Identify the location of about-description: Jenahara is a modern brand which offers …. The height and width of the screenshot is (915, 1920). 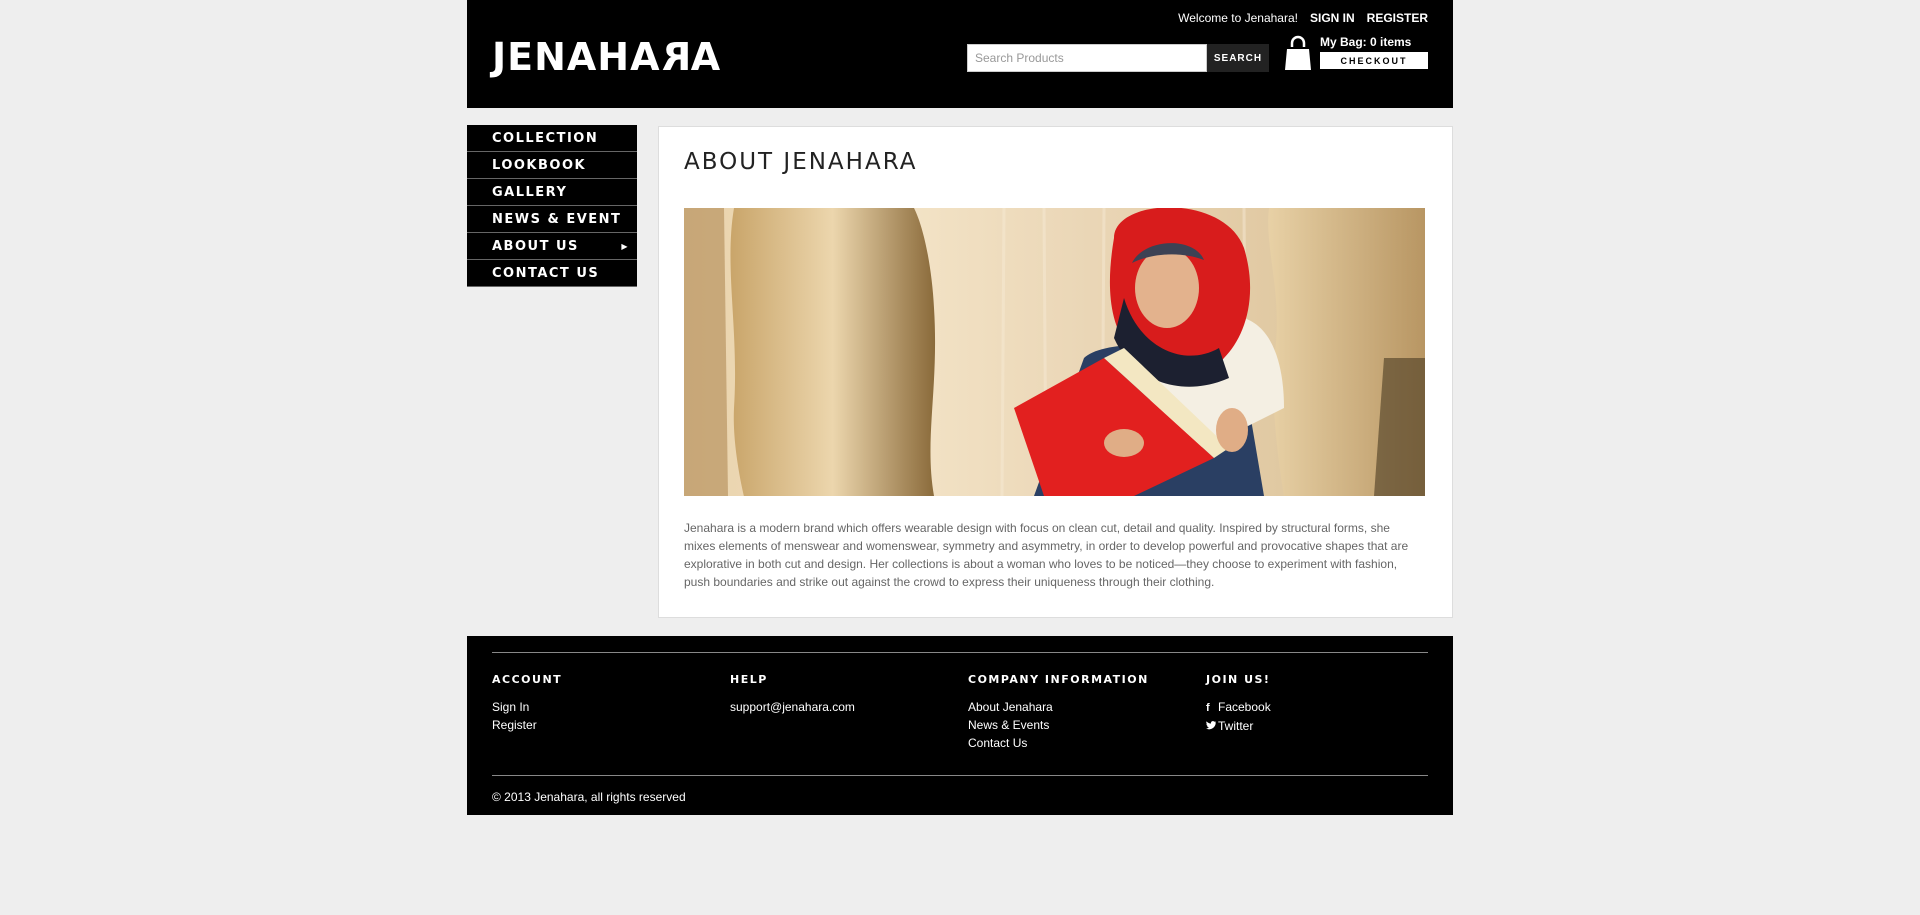
(1046, 555).